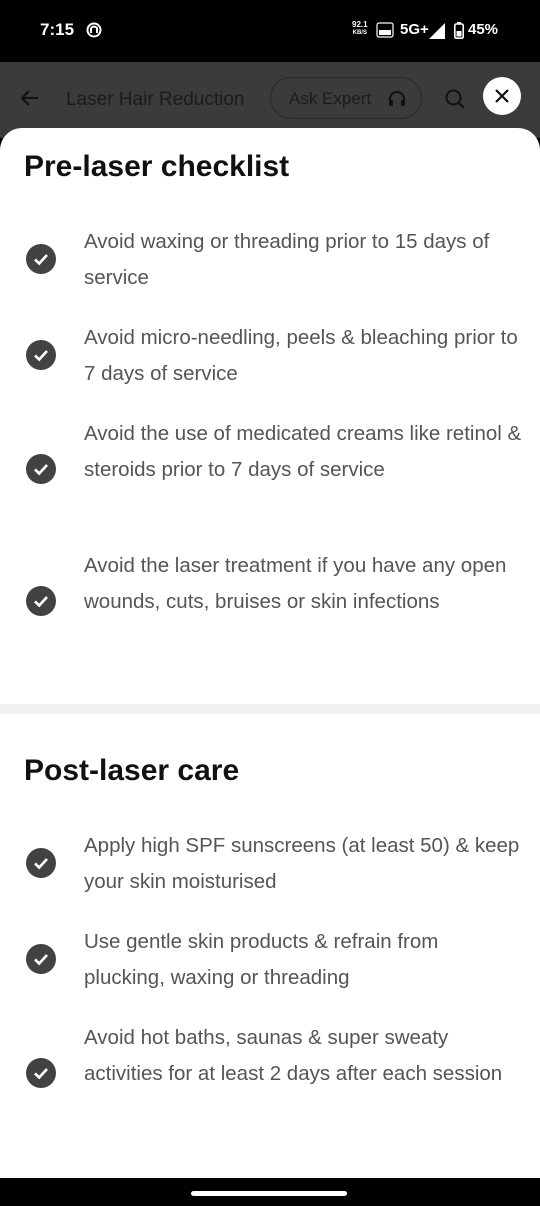 The image size is (540, 1206). I want to click on home-indicator, so click(269, 1193).